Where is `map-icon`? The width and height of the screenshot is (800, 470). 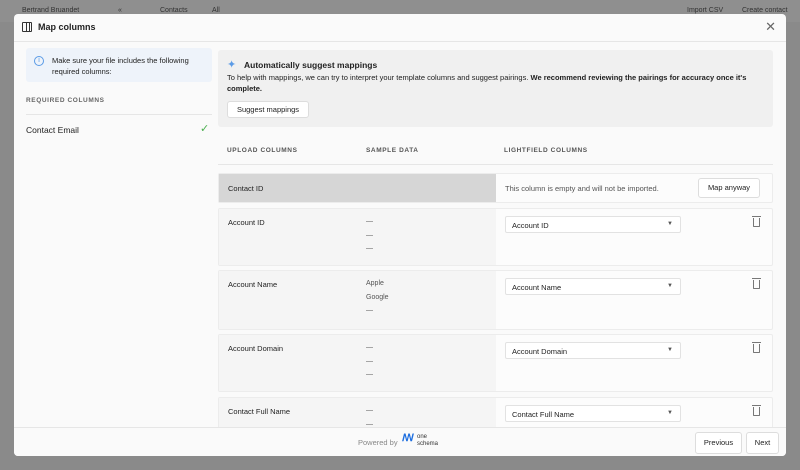
map-icon is located at coordinates (27, 27).